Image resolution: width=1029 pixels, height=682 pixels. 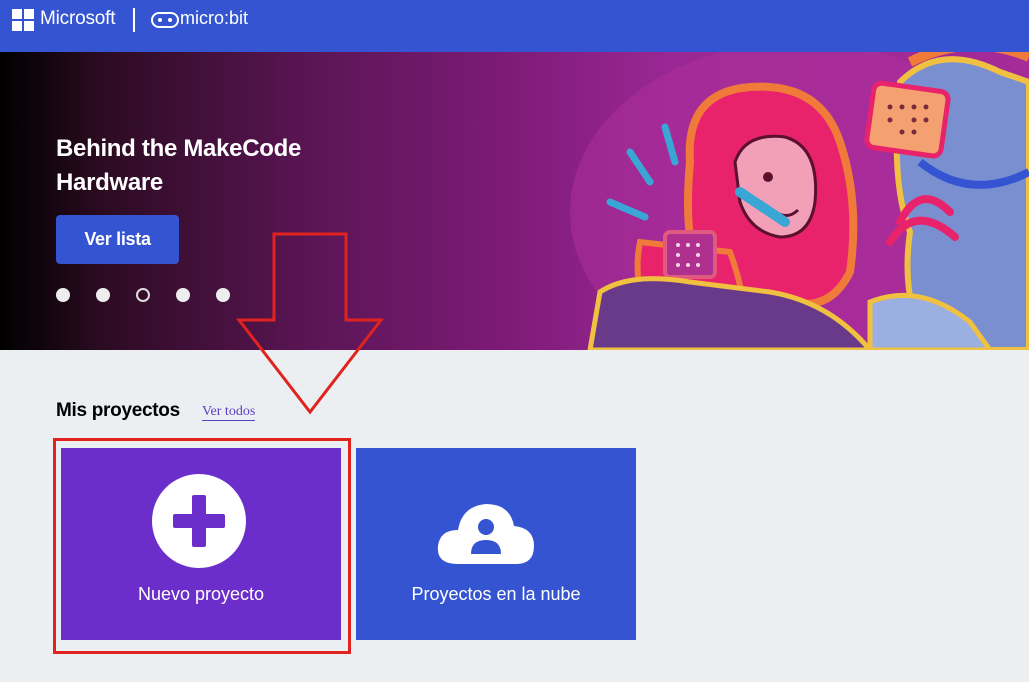 What do you see at coordinates (178, 165) in the screenshot?
I see `hero-title: Behind the MakeCode Hardware` at bounding box center [178, 165].